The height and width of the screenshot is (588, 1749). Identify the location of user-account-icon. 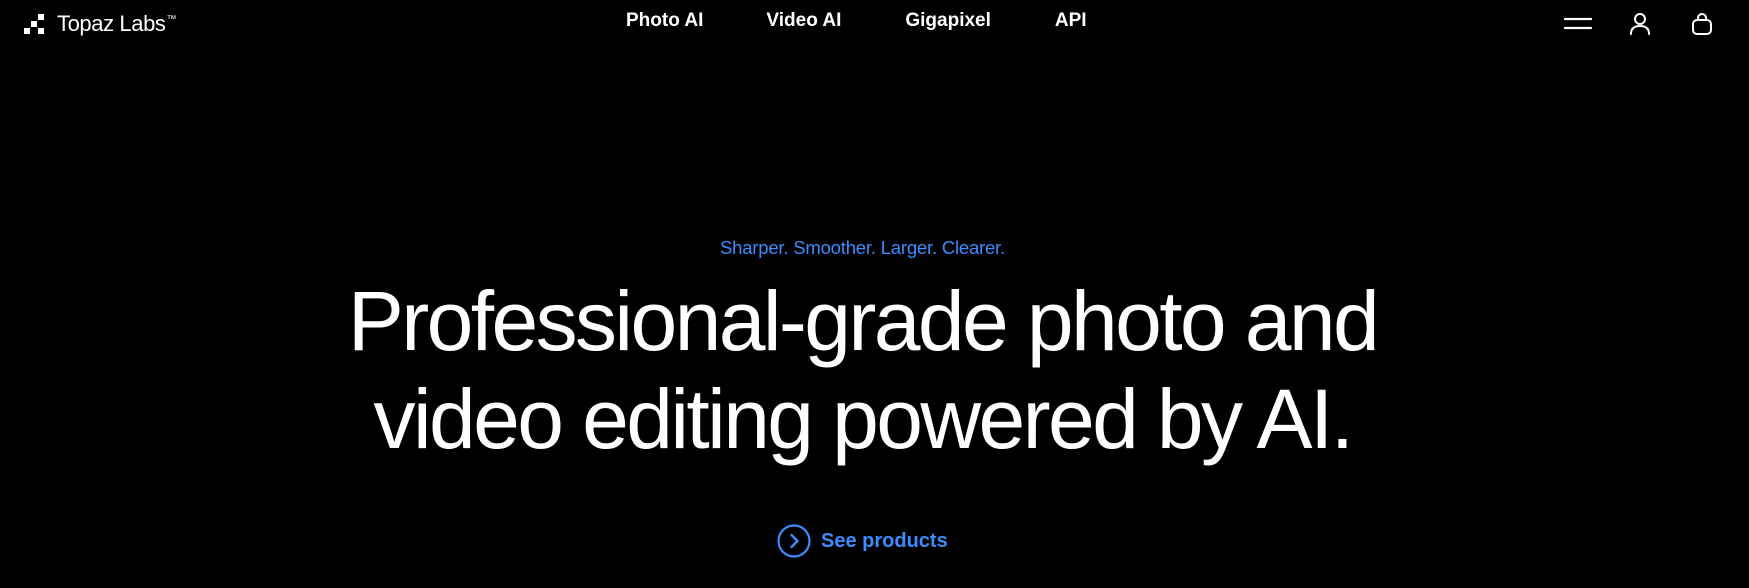
(1640, 24).